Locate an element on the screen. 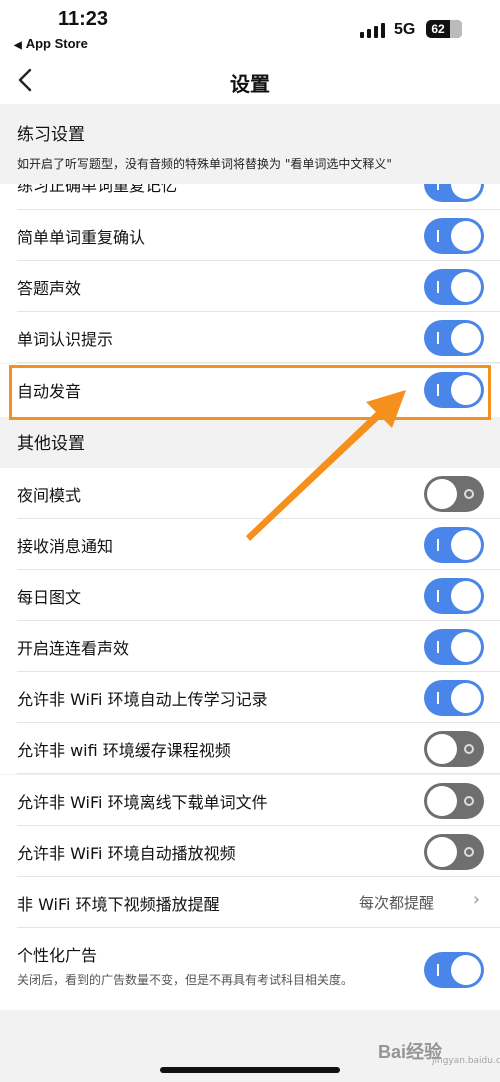  row-subtitle: 关闭后，看到的广告数量不变，但是不再具有考试科目相关度。 is located at coordinates (185, 980).